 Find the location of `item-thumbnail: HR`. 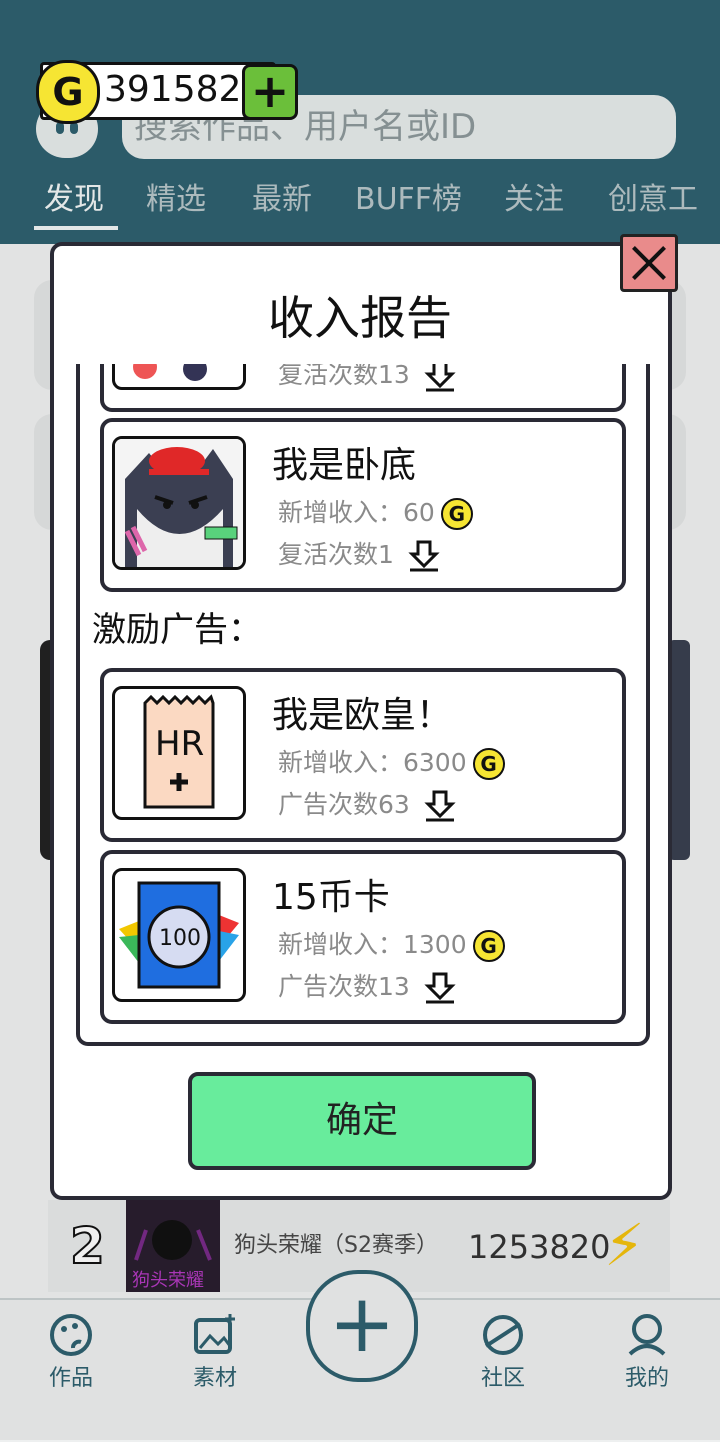

item-thumbnail: HR is located at coordinates (179, 753).